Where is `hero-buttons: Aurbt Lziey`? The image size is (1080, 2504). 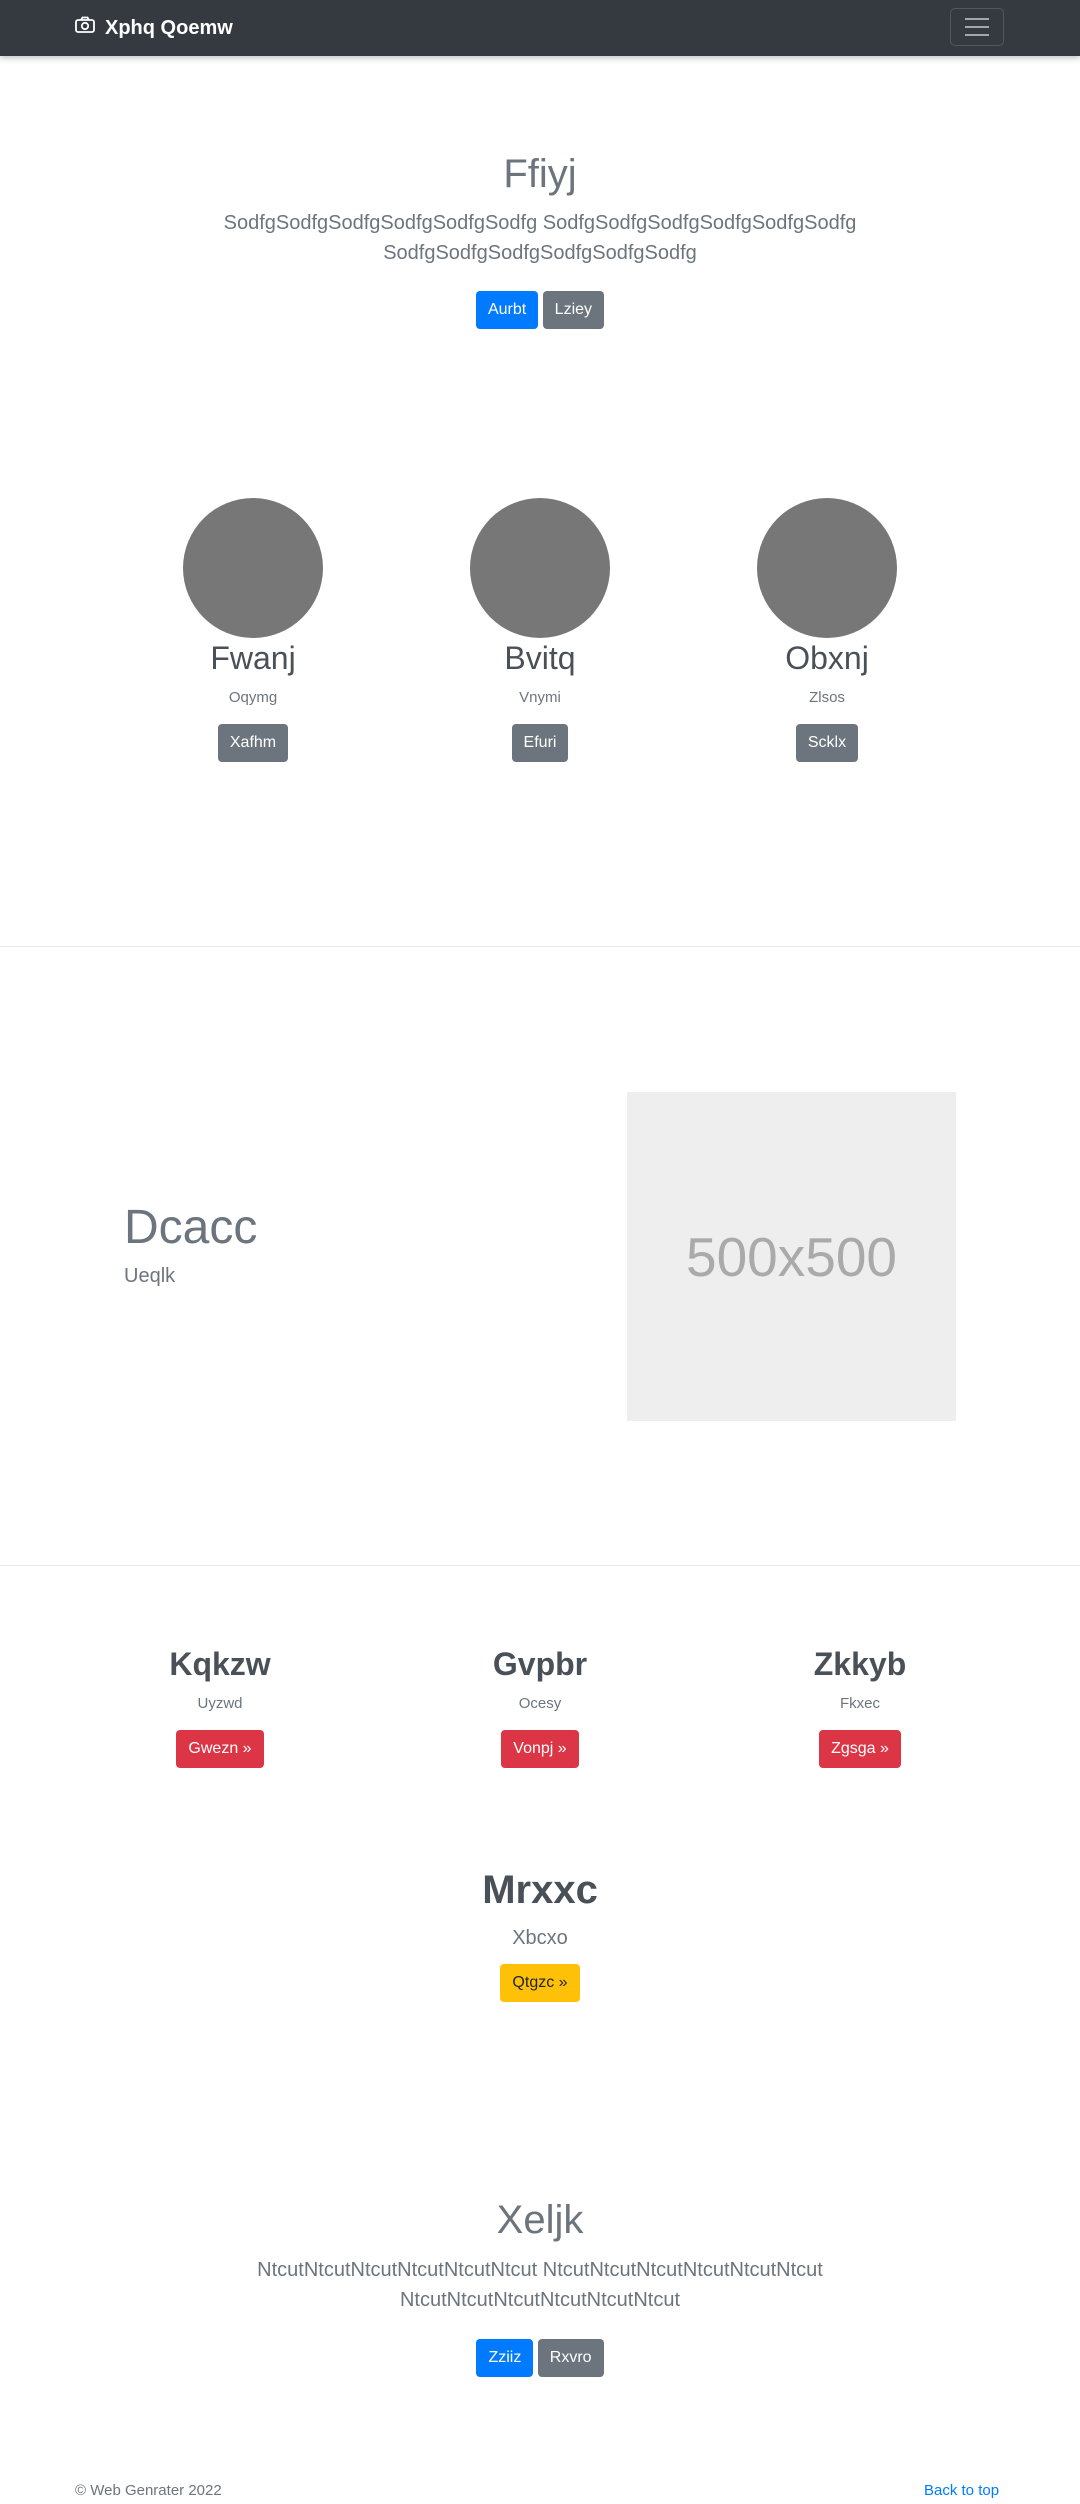
hero-buttons: Aurbt Lziey is located at coordinates (540, 310).